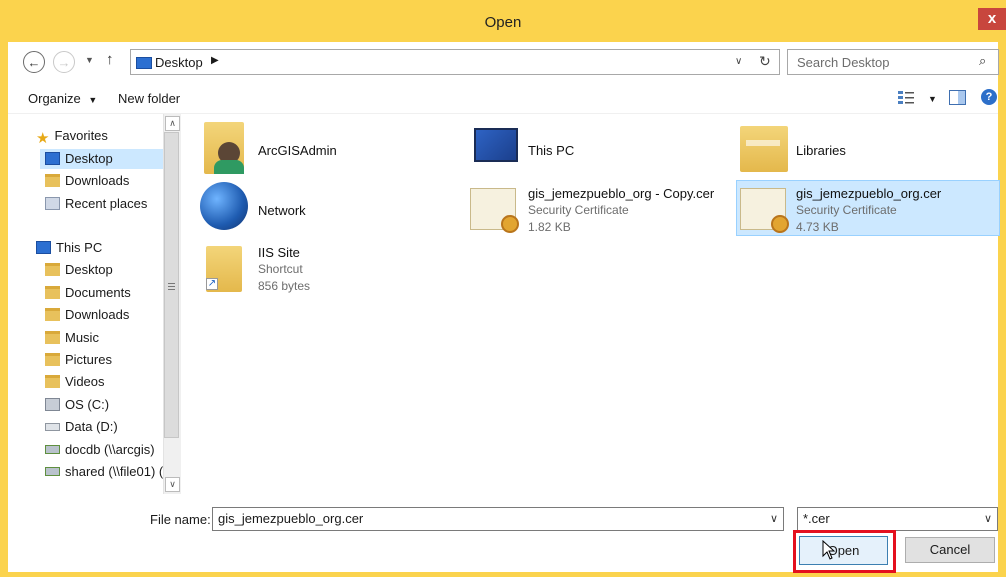 The height and width of the screenshot is (577, 1006). I want to click on documents-folder-icon, so click(52, 293).